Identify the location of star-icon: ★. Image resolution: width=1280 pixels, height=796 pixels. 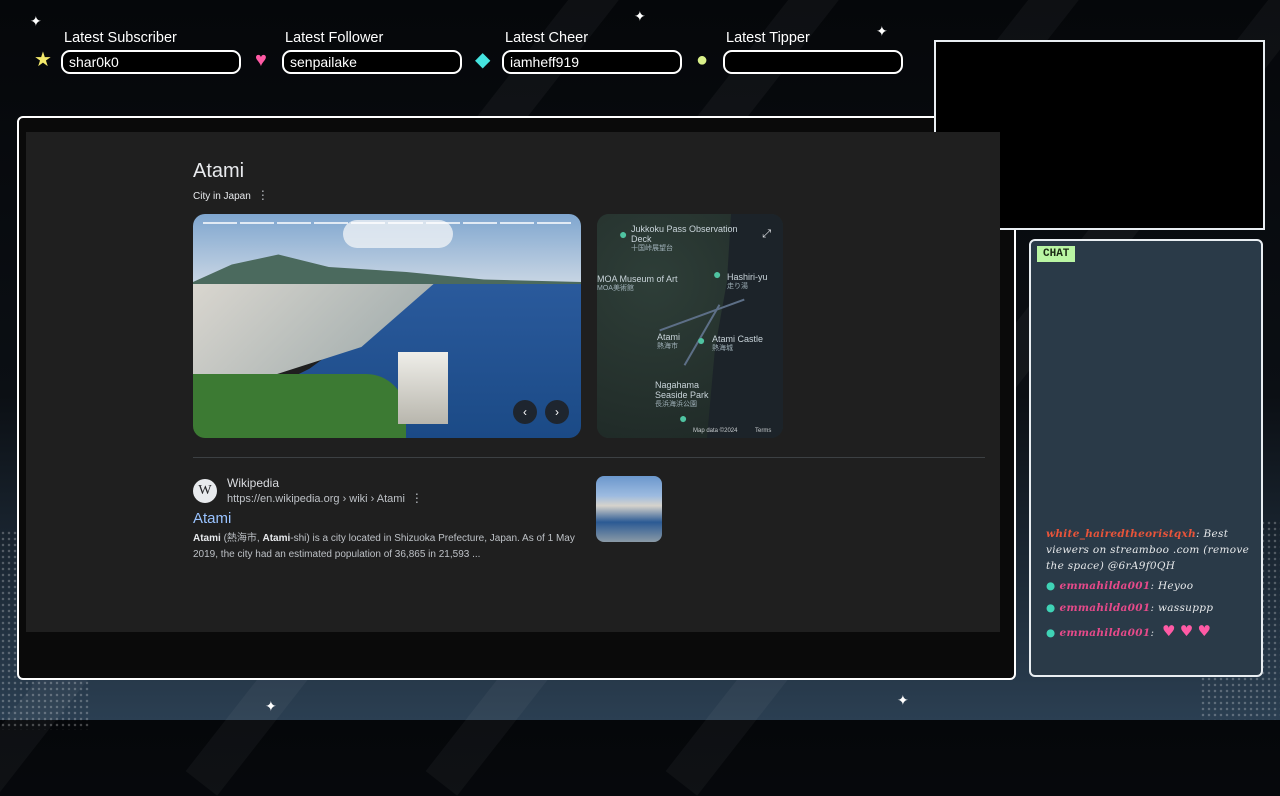
(43, 60).